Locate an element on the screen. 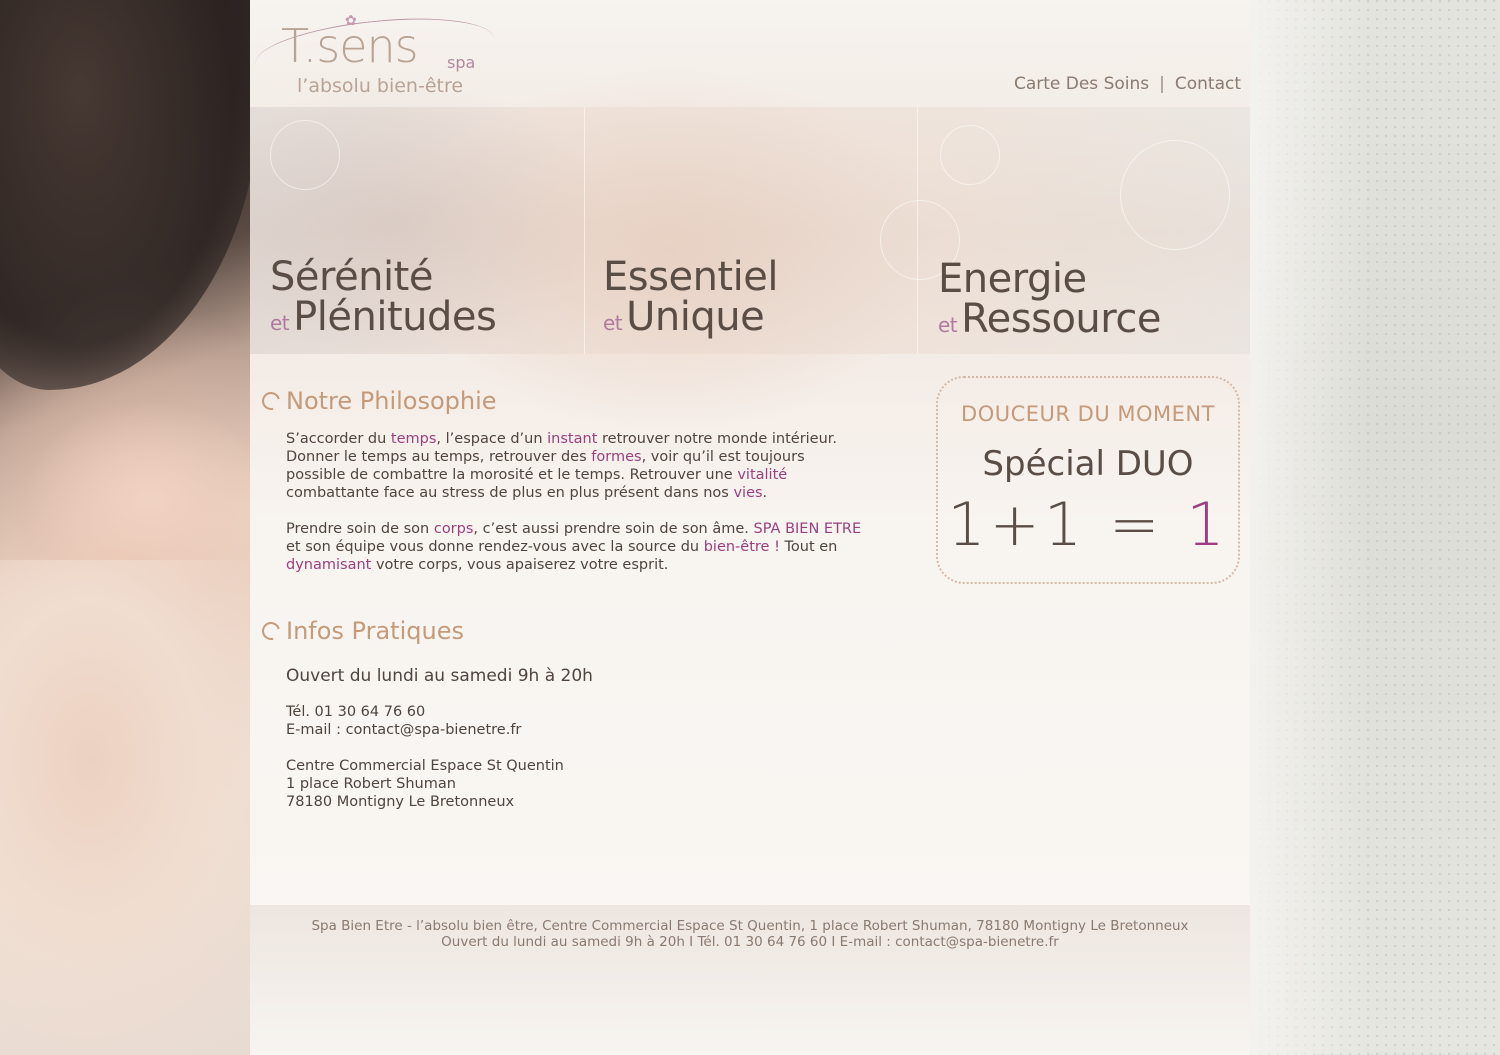 The image size is (1500, 1055). banner-essentiel: Essentiel et Unique is located at coordinates (690, 297).